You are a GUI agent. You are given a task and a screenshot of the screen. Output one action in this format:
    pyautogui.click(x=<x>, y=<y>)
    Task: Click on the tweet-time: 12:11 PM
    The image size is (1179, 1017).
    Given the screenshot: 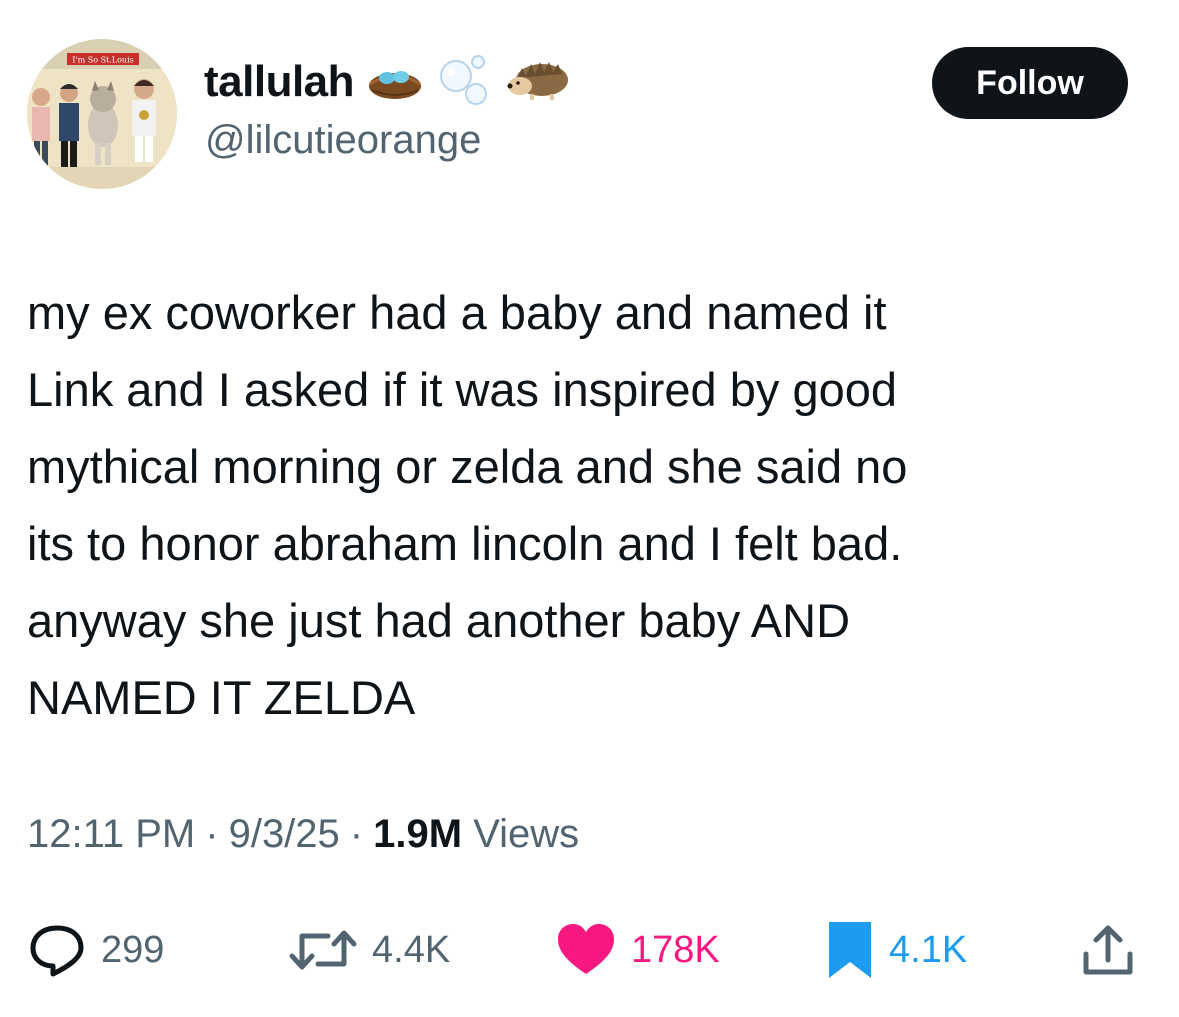 What is the action you would take?
    pyautogui.click(x=111, y=834)
    